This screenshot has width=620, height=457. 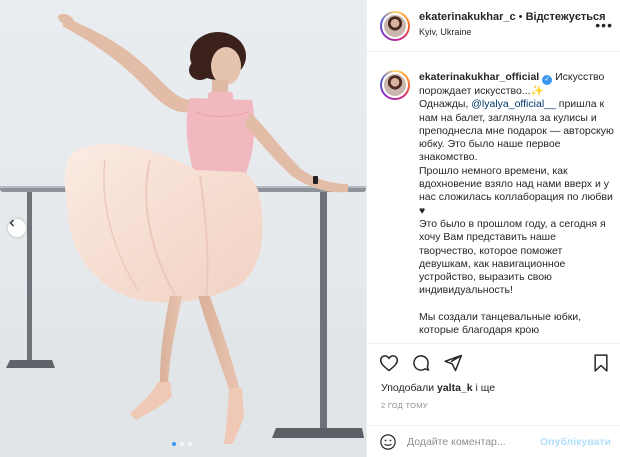 I want to click on likes-suffix: і ще, so click(x=484, y=388).